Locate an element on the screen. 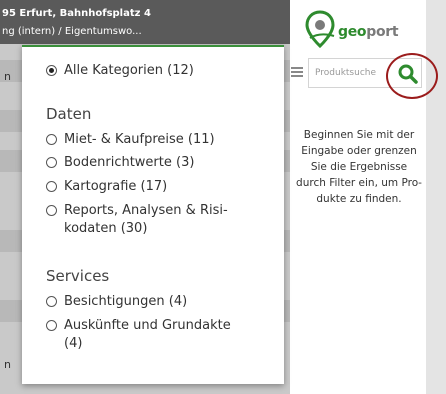 The width and height of the screenshot is (446, 394). filter-option-label: Alle Kategorien (12) is located at coordinates (129, 70).